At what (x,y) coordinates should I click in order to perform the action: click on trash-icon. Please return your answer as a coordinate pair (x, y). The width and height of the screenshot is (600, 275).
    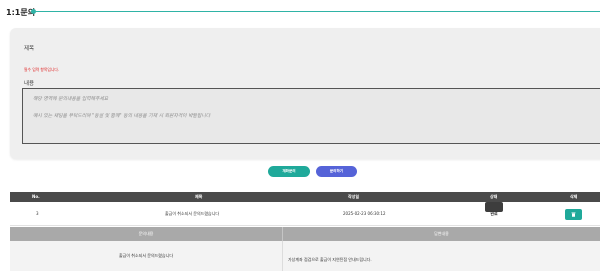
    Looking at the image, I should click on (573, 214).